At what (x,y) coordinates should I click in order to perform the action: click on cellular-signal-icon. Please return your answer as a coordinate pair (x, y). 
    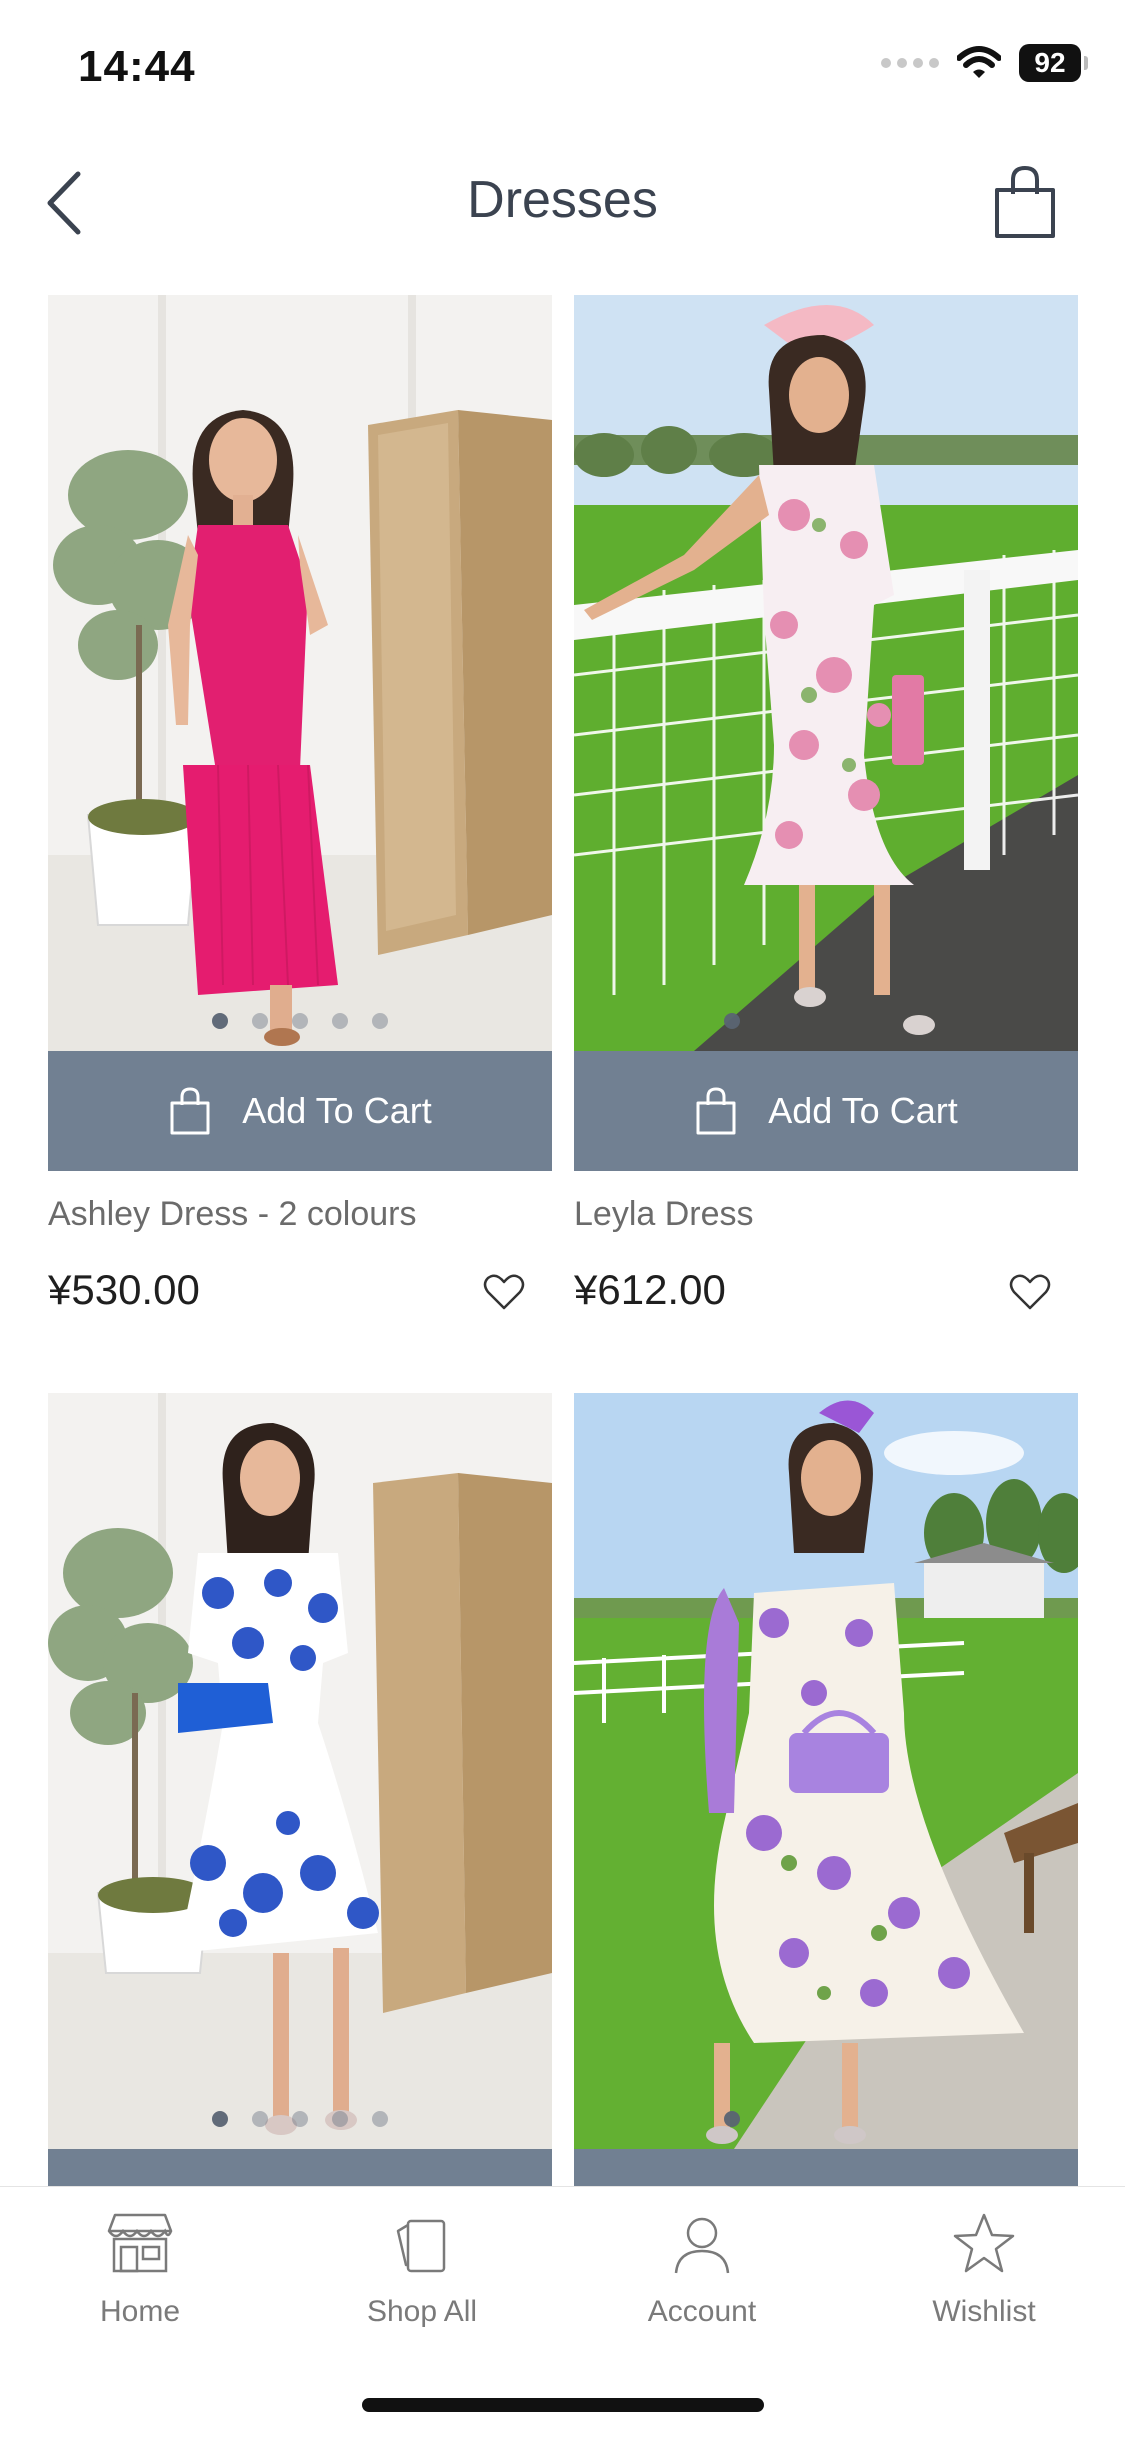
    Looking at the image, I should click on (910, 63).